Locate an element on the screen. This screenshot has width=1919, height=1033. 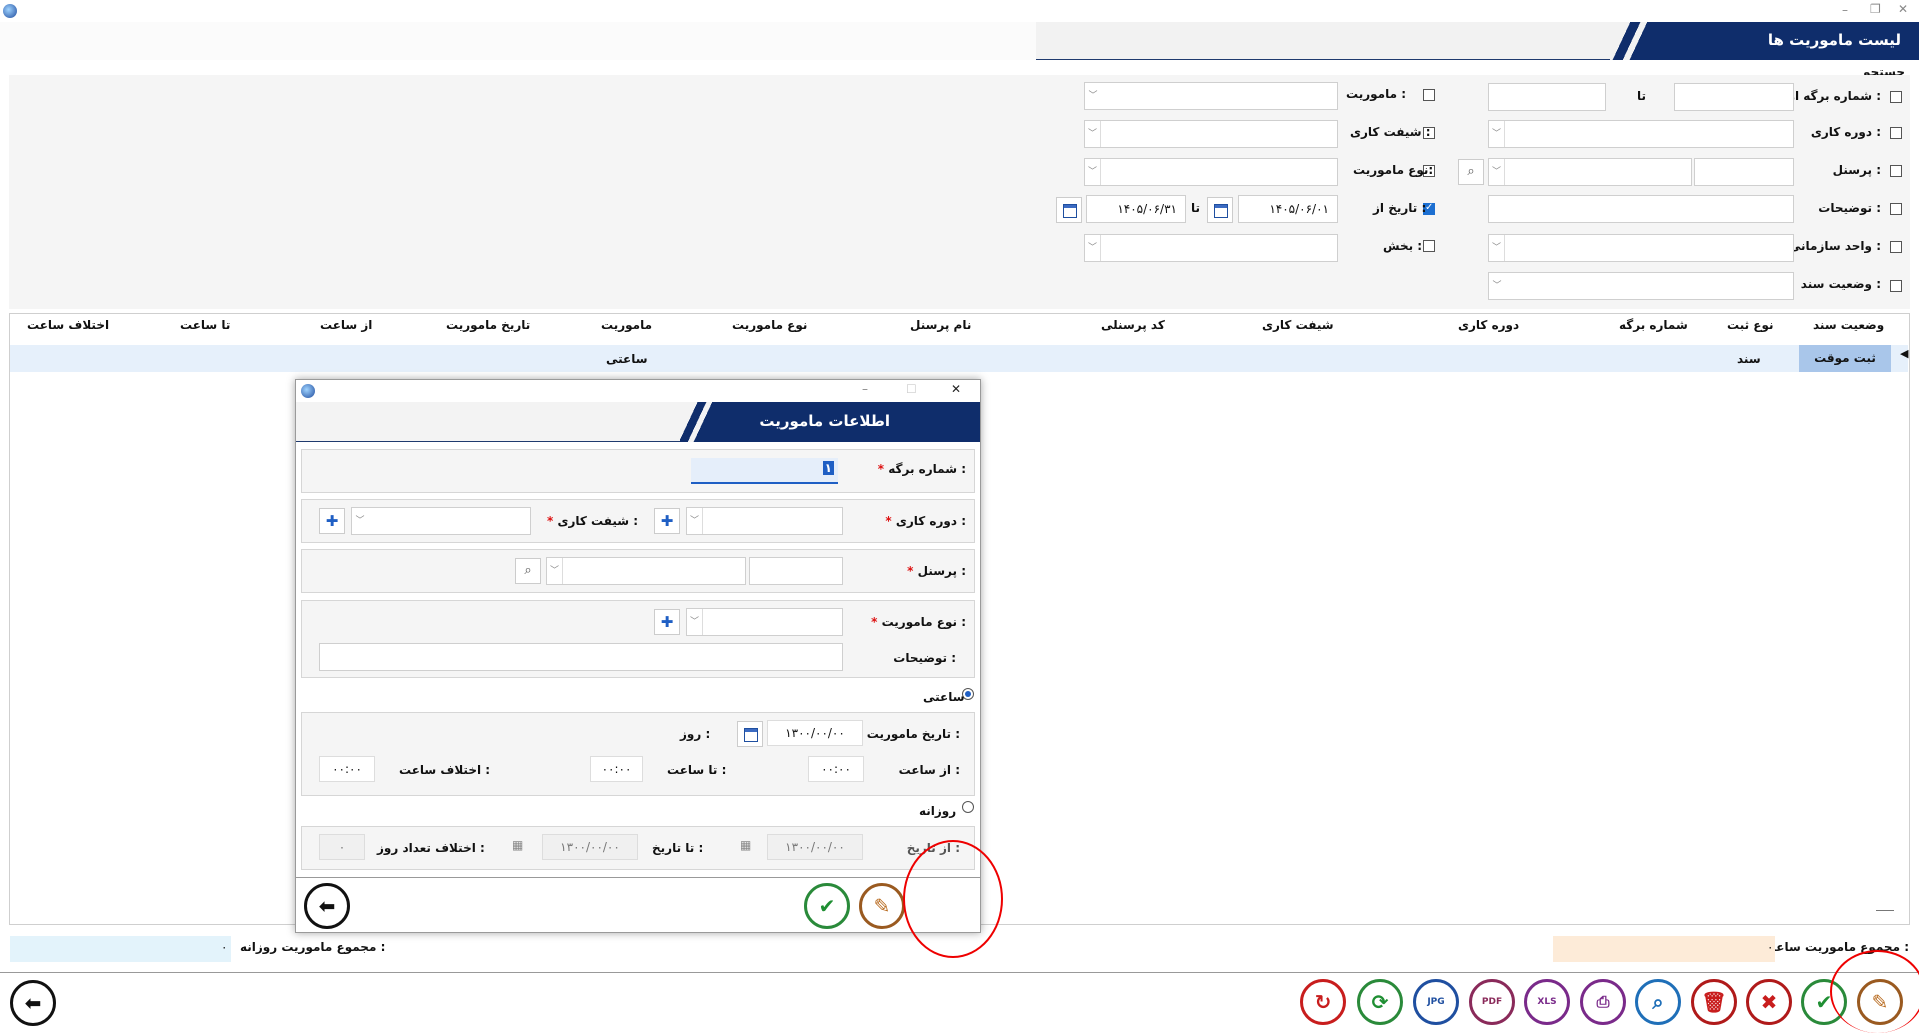
cancel-icon: ✖ is located at coordinates (1769, 1002).